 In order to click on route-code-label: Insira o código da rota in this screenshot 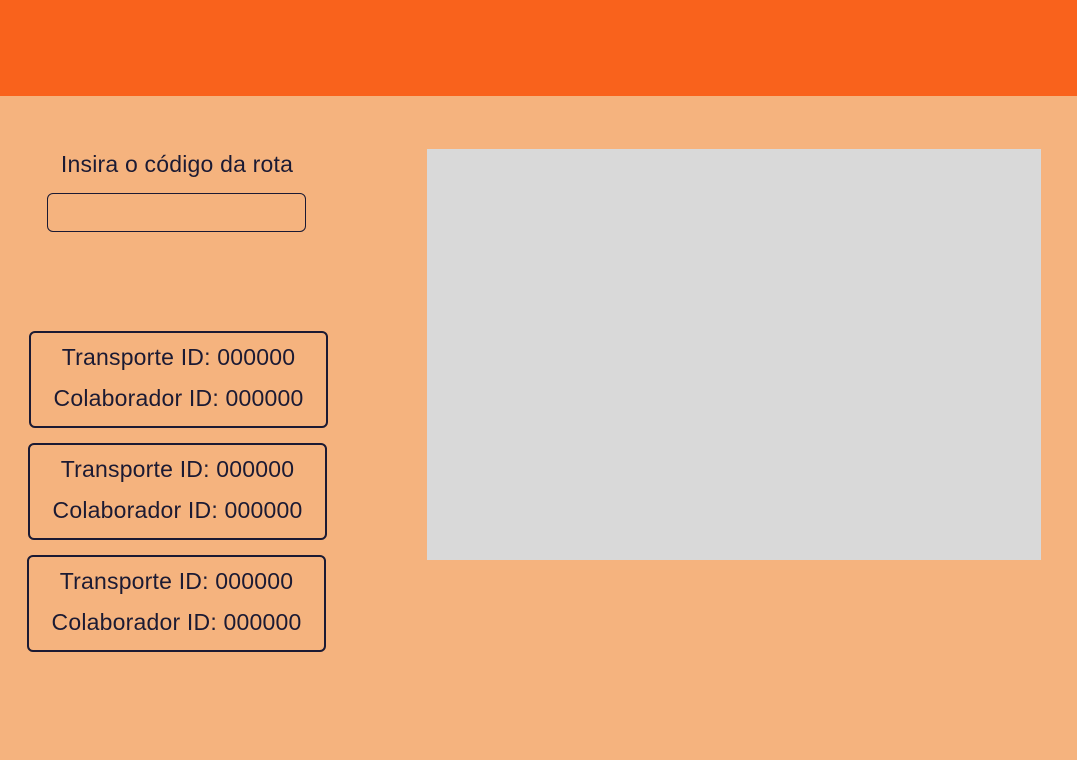, I will do `click(177, 164)`.